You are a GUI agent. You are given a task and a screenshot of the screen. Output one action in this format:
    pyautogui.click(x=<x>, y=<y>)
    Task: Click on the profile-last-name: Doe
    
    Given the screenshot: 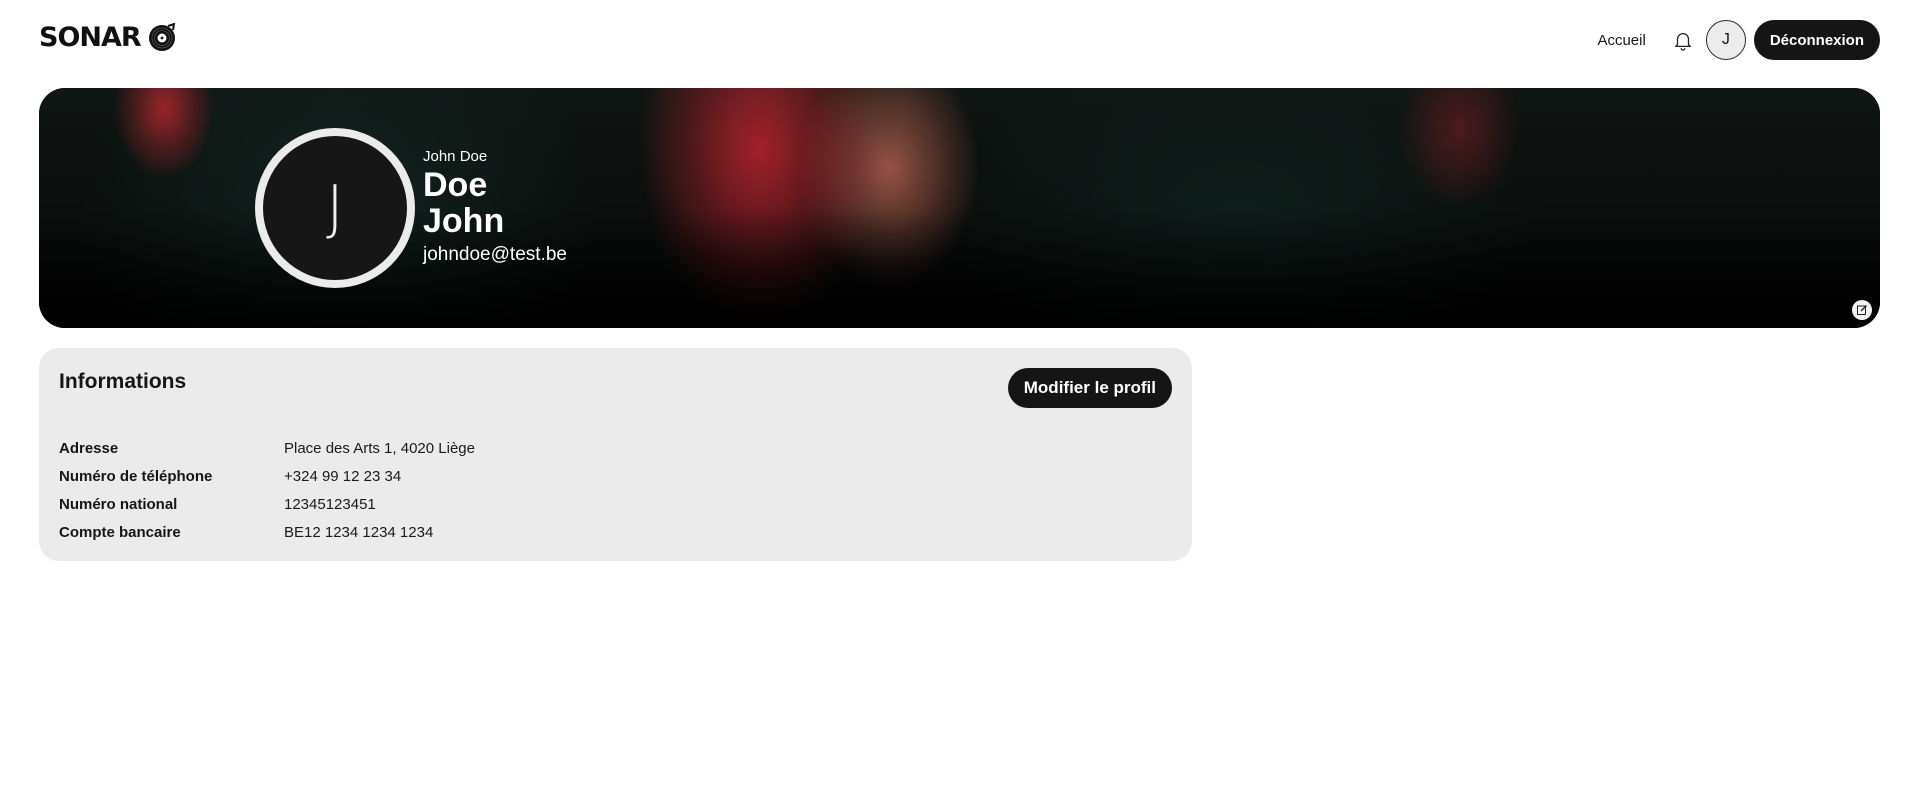 What is the action you would take?
    pyautogui.click(x=455, y=185)
    